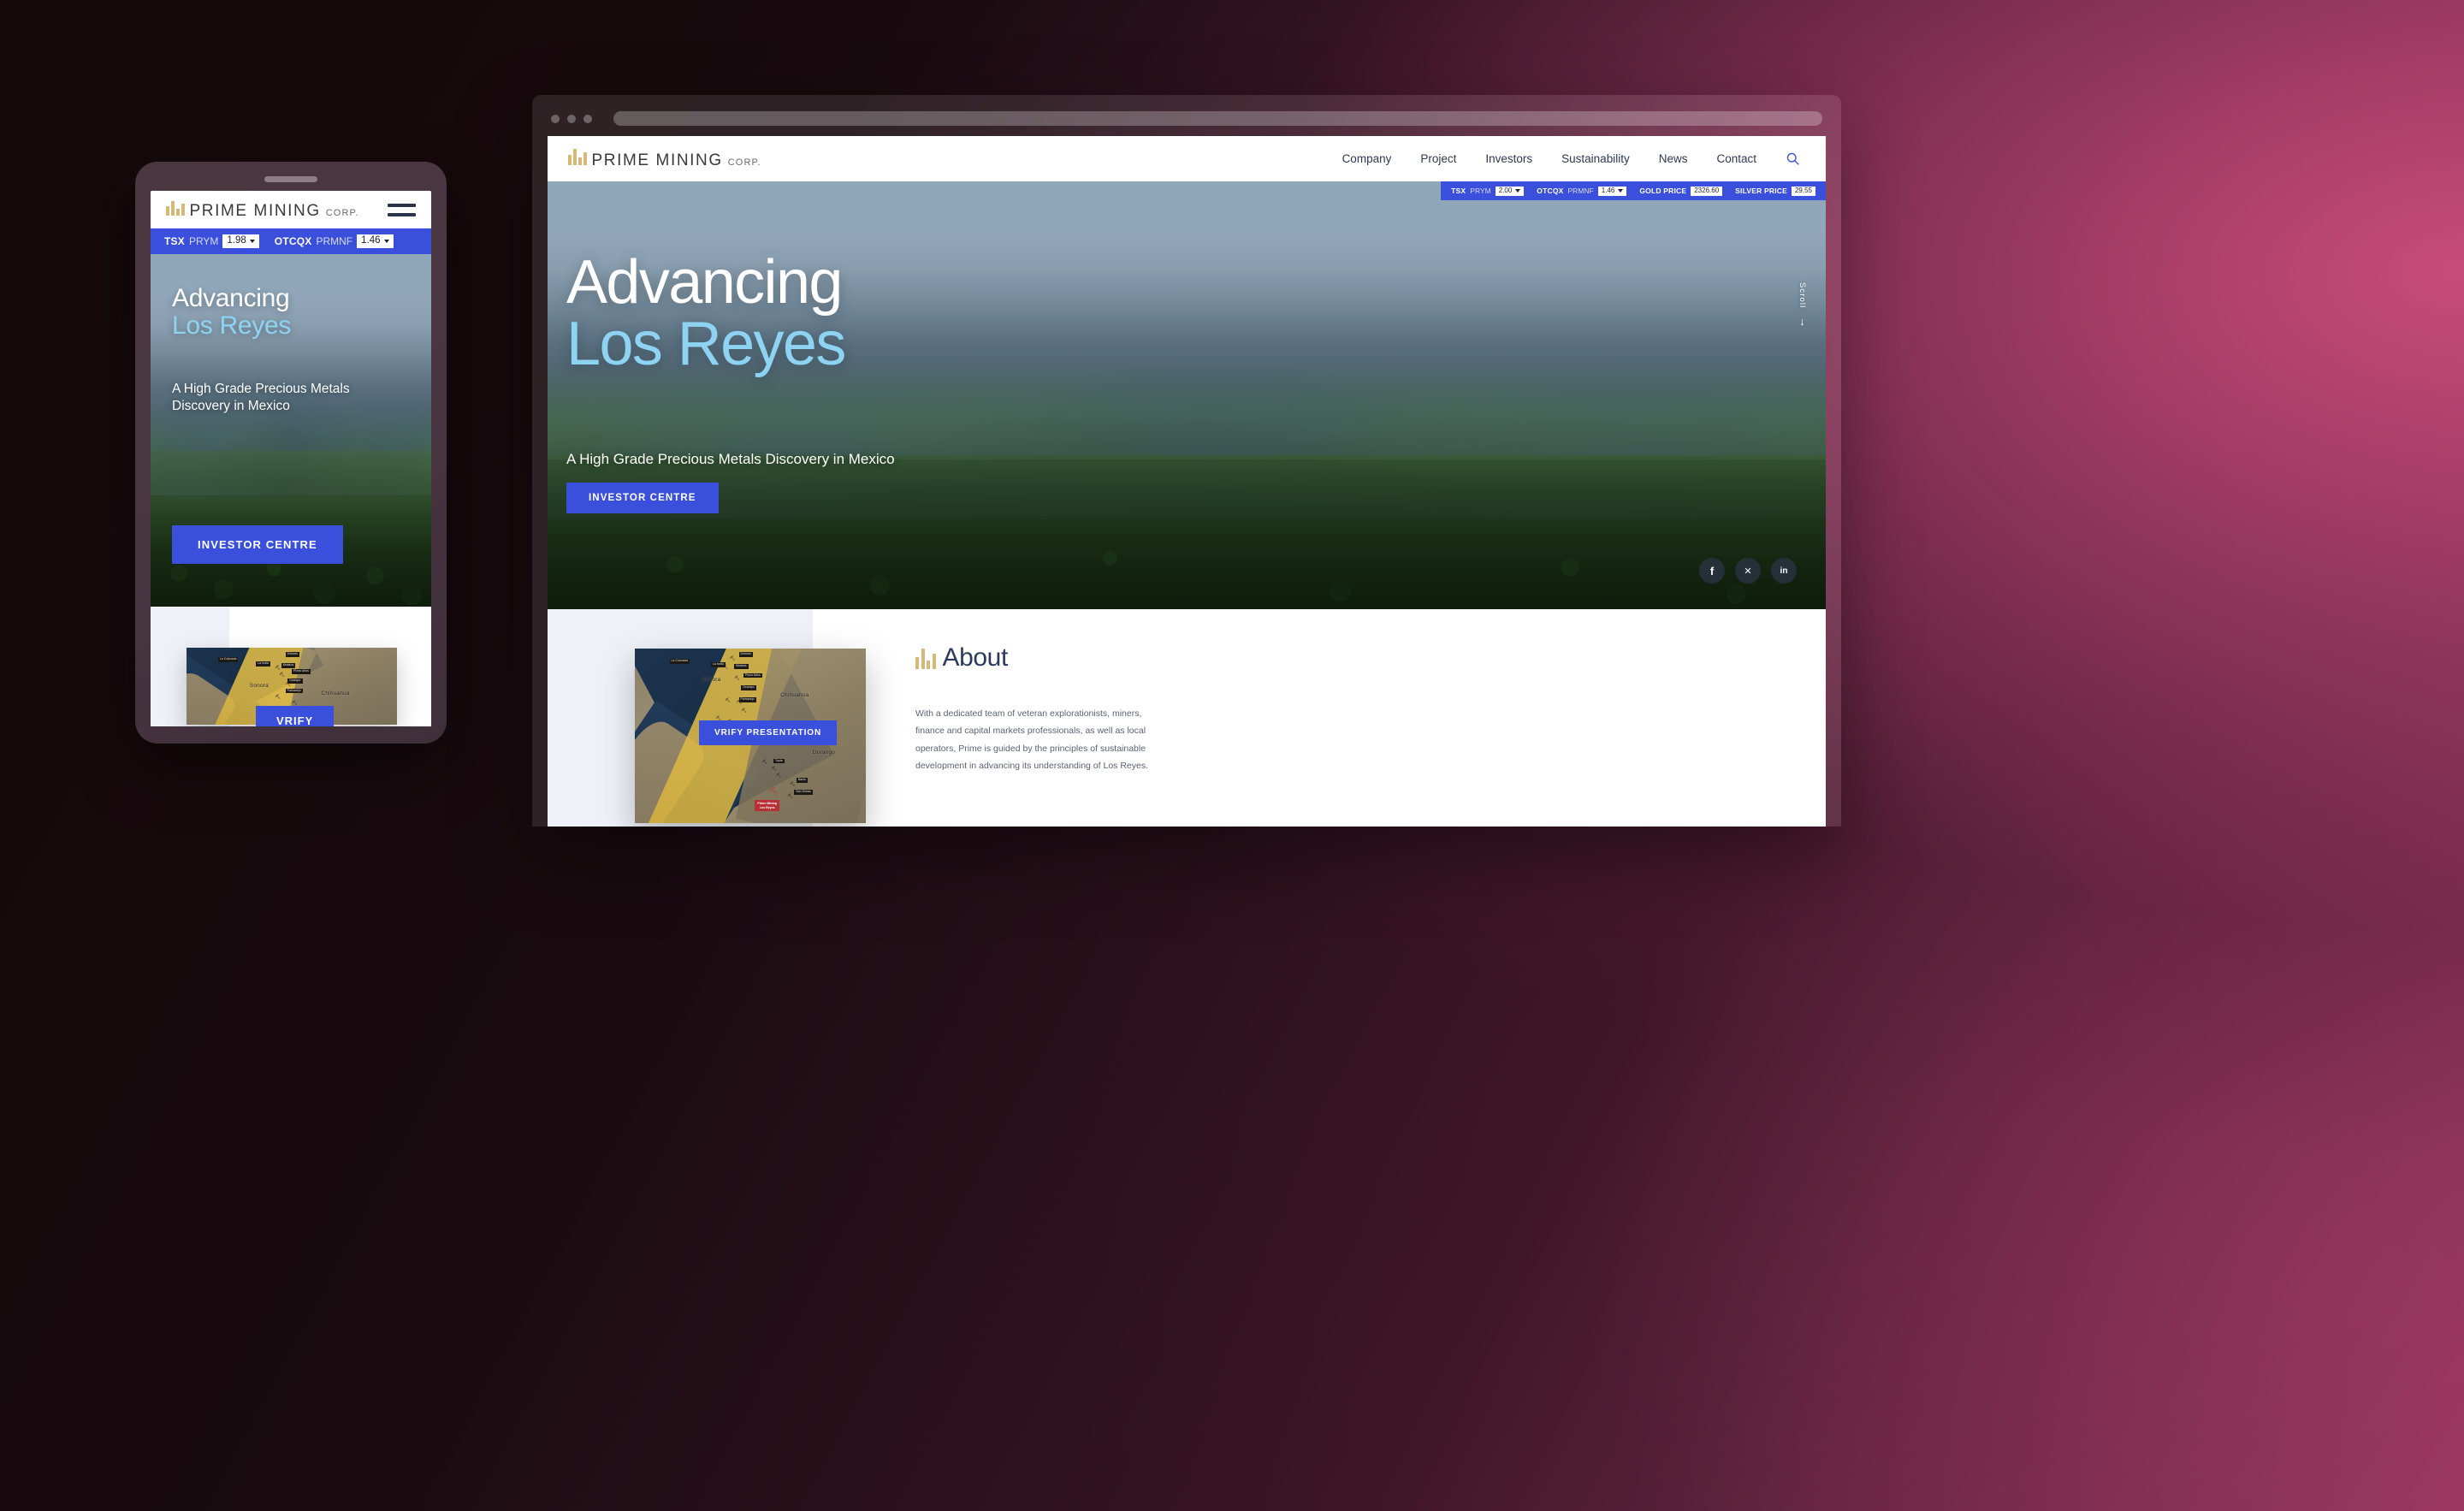 The width and height of the screenshot is (2464, 1511). I want to click on map-state-label: Sonora, so click(259, 687).